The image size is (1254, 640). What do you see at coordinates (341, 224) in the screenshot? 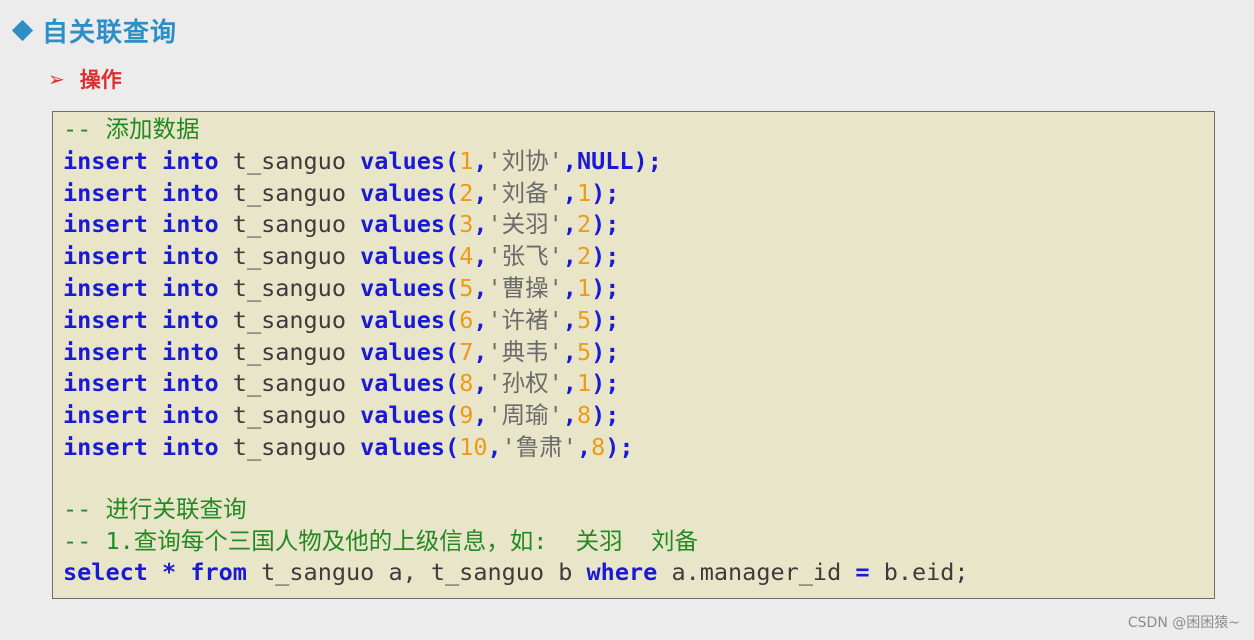
I see `insert-statement: insert into t_sanguo values(3,'关羽',2);` at bounding box center [341, 224].